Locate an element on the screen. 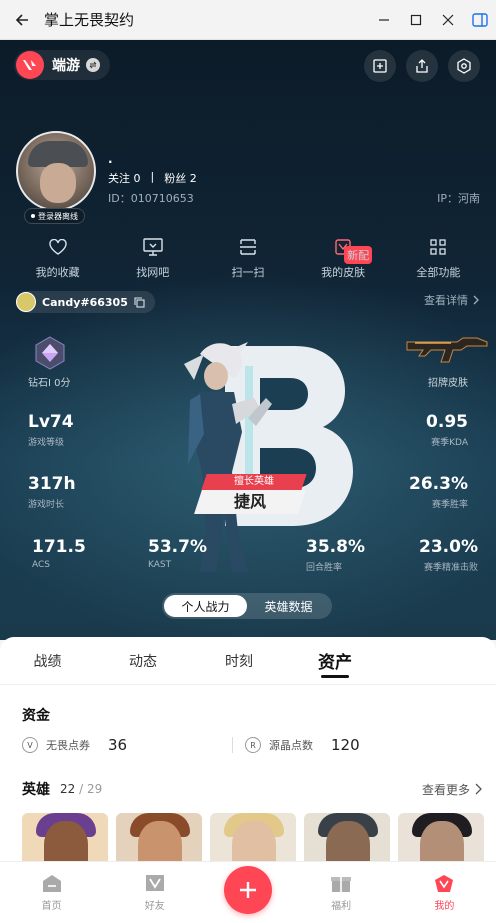  sidebar-icon is located at coordinates (480, 19).